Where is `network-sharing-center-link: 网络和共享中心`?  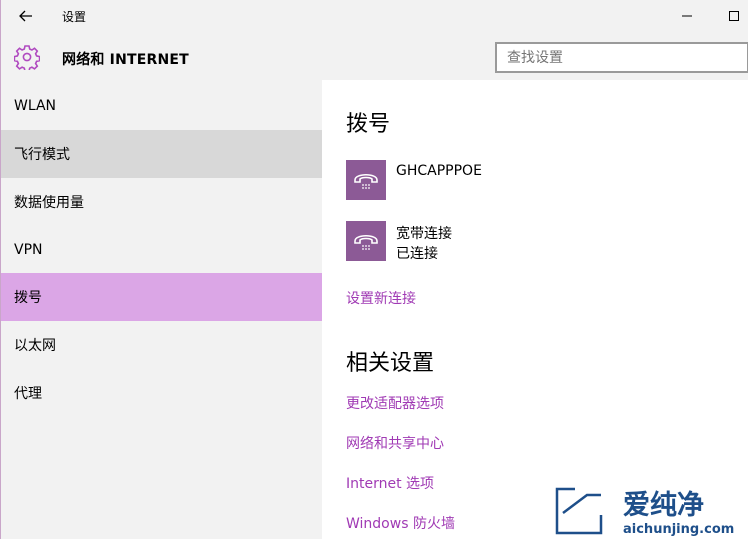 network-sharing-center-link: 网络和共享中心 is located at coordinates (395, 443).